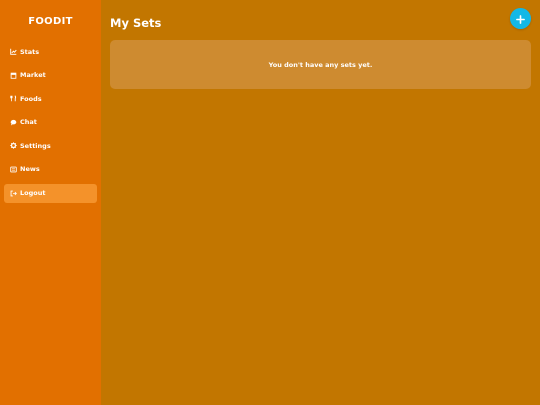 The width and height of the screenshot is (540, 405). I want to click on sidebar-item-label: Stats, so click(30, 51).